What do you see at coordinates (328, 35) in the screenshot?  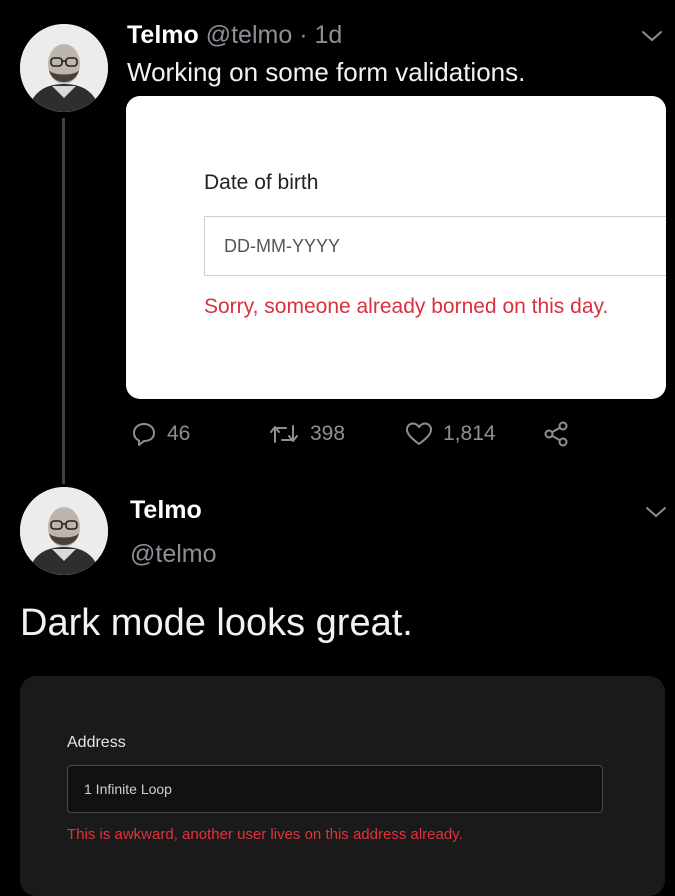 I see `tweet-time: 1d` at bounding box center [328, 35].